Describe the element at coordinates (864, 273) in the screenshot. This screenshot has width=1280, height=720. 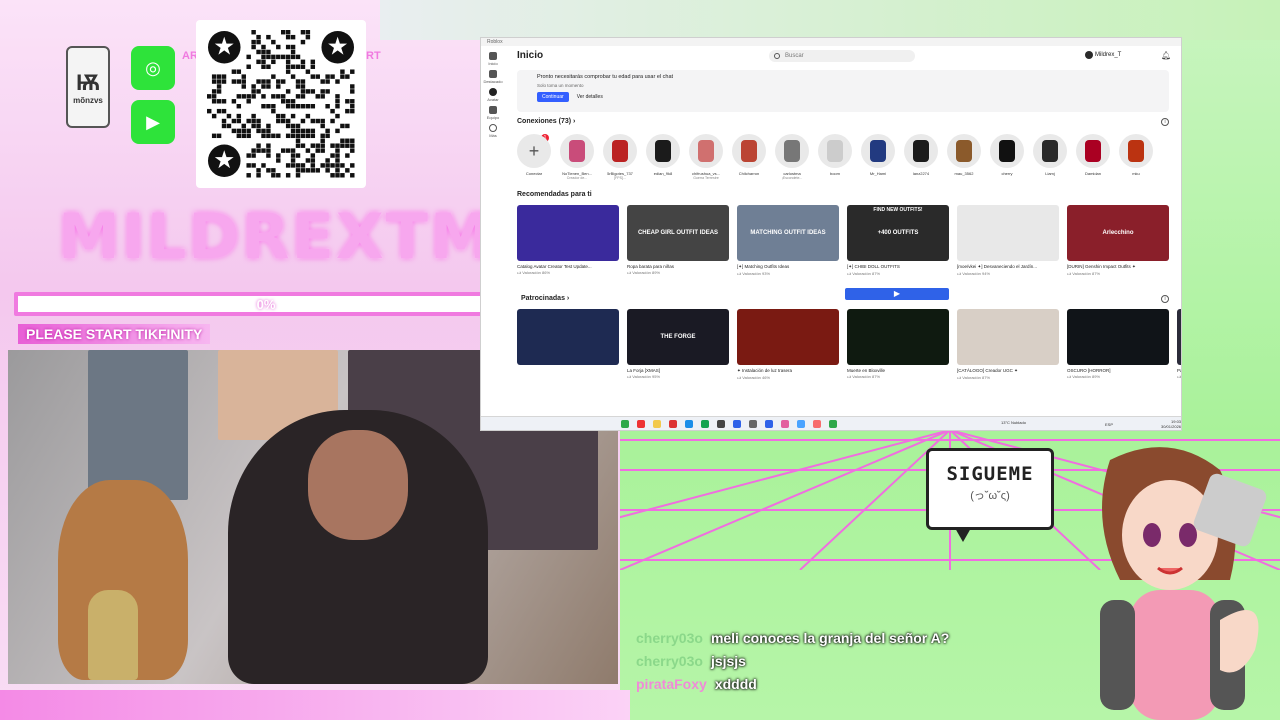
I see `game-rating: 👍︎ Valoración 87%` at that location.